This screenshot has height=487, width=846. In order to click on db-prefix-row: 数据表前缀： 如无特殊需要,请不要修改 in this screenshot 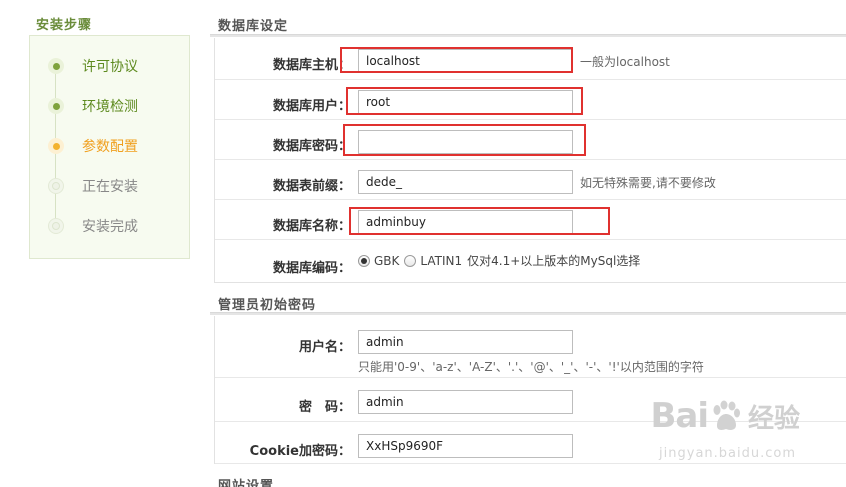, I will do `click(530, 180)`.